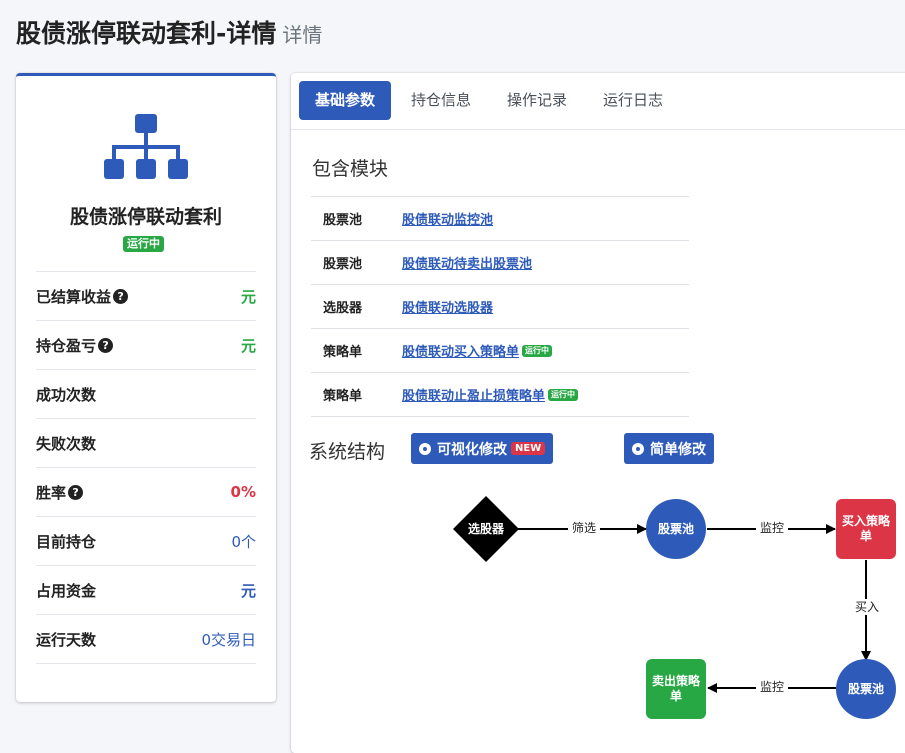 This screenshot has height=753, width=905. What do you see at coordinates (537, 100) in the screenshot?
I see `tab-operation-log: 操作记录` at bounding box center [537, 100].